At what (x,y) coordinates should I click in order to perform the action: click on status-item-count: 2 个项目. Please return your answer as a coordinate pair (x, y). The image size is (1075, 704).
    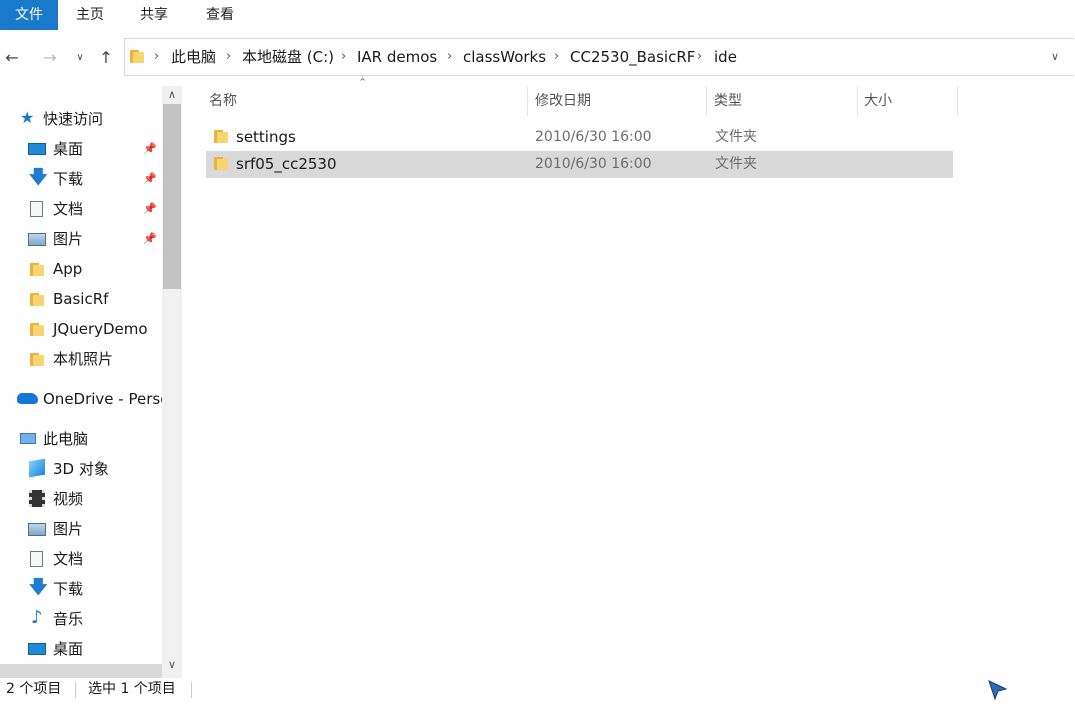
    Looking at the image, I should click on (34, 689).